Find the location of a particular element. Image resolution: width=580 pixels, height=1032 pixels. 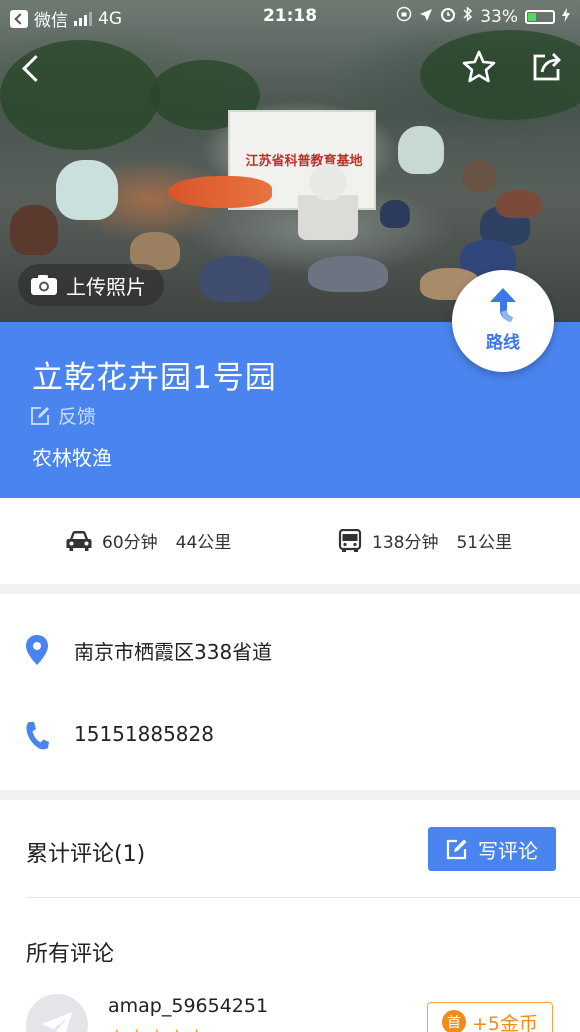

write-review-label: 写评论 is located at coordinates (508, 850).